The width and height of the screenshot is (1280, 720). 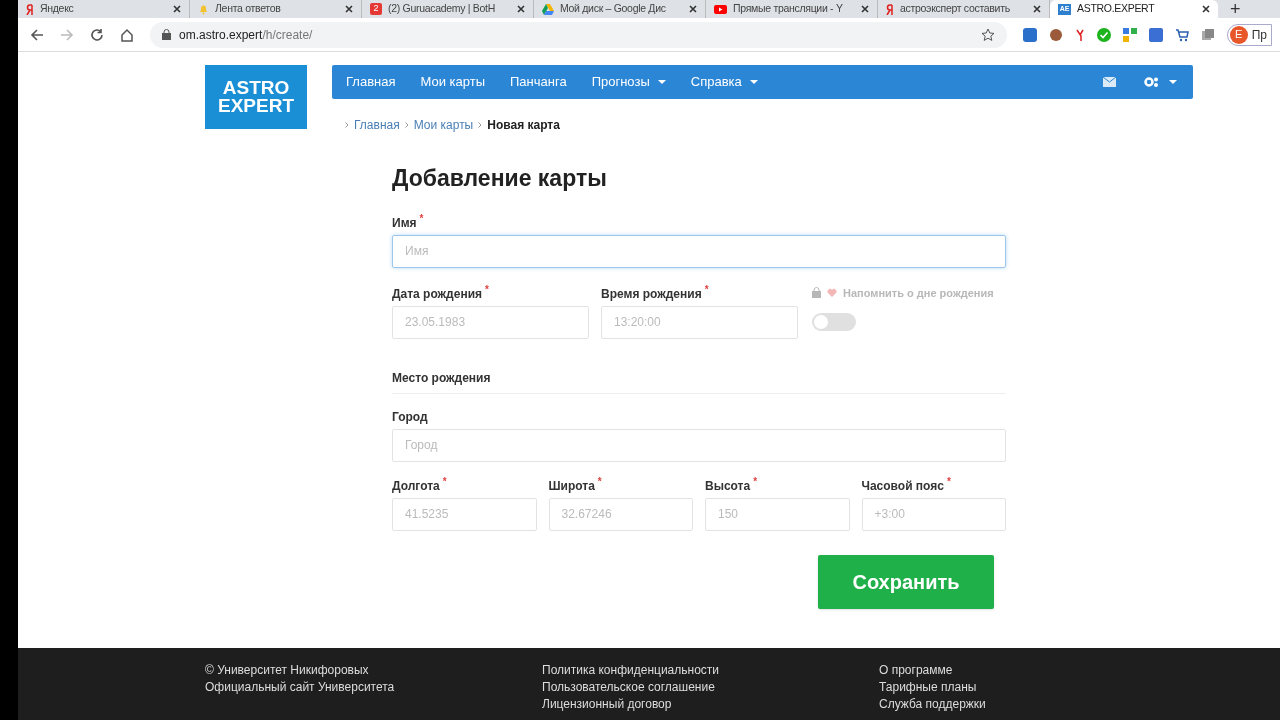 What do you see at coordinates (710, 704) in the screenshot?
I see `footer-link: Лицензионный договор` at bounding box center [710, 704].